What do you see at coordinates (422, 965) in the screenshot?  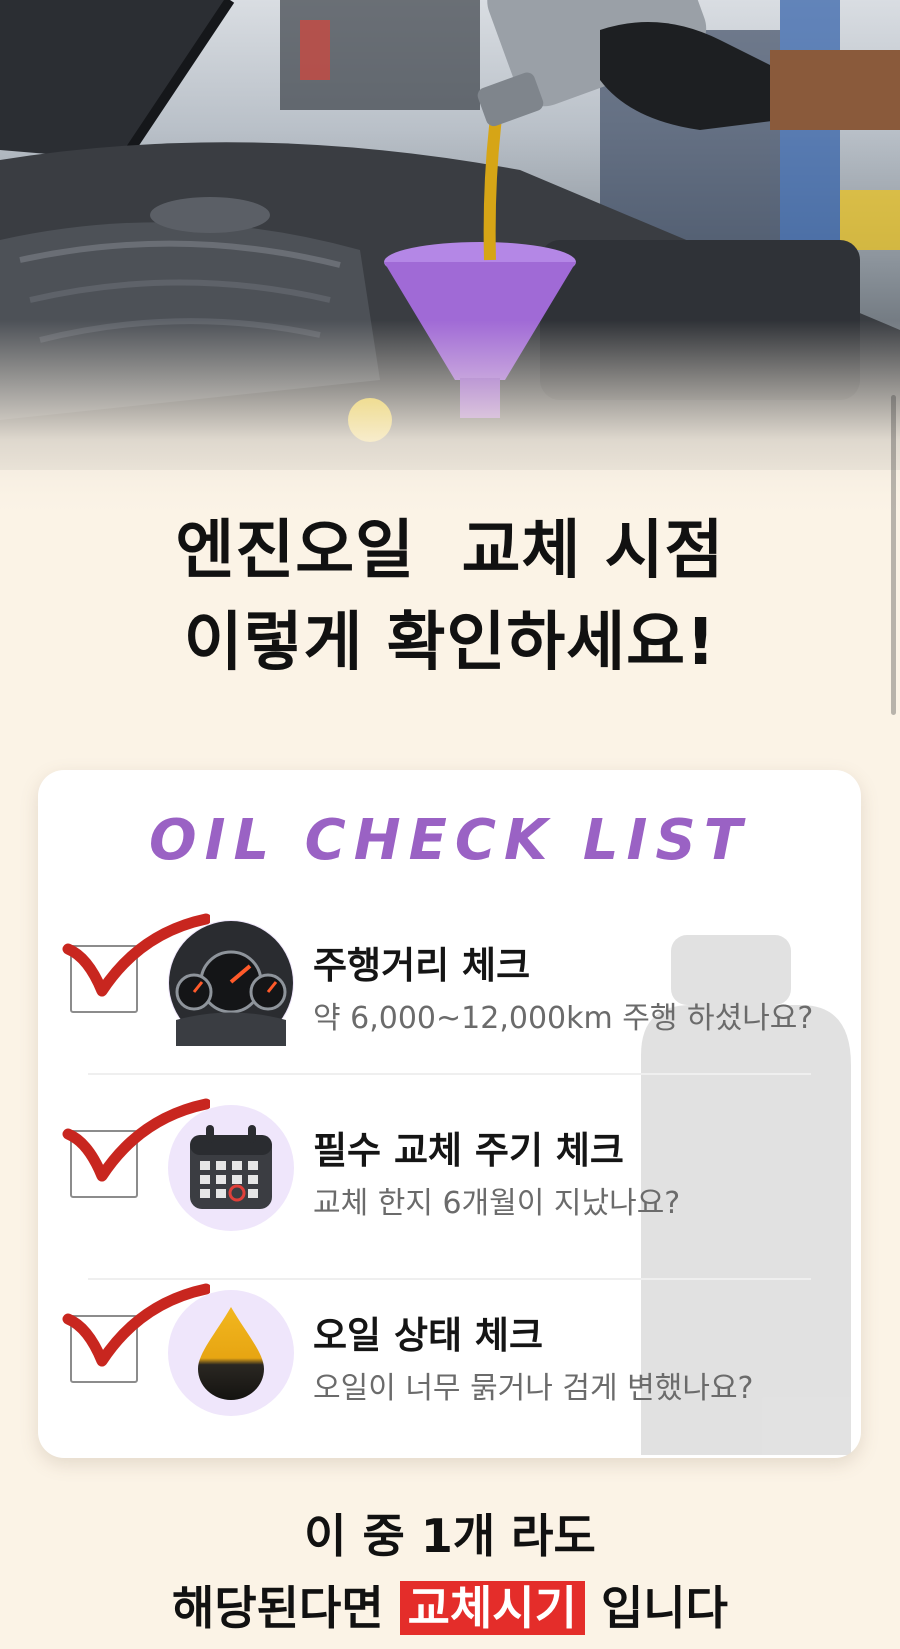 I see `item-title: 주행거리 체크` at bounding box center [422, 965].